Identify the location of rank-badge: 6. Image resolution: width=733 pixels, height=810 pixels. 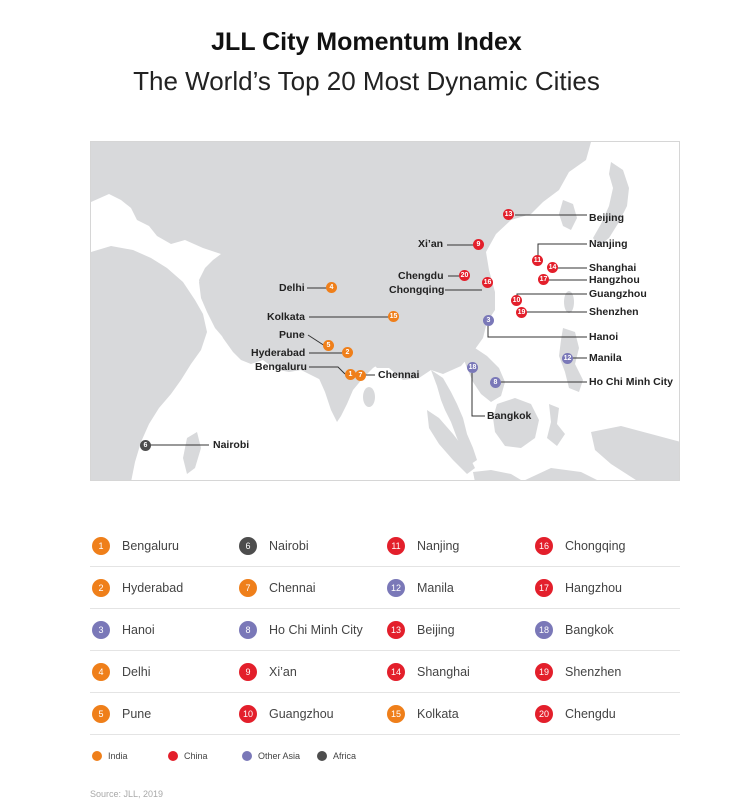
(248, 546).